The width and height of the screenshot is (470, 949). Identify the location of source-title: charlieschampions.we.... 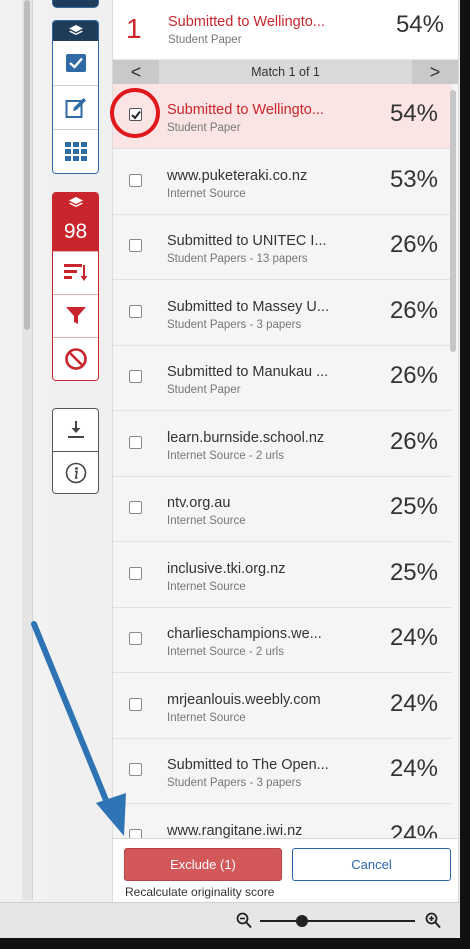
(244, 634).